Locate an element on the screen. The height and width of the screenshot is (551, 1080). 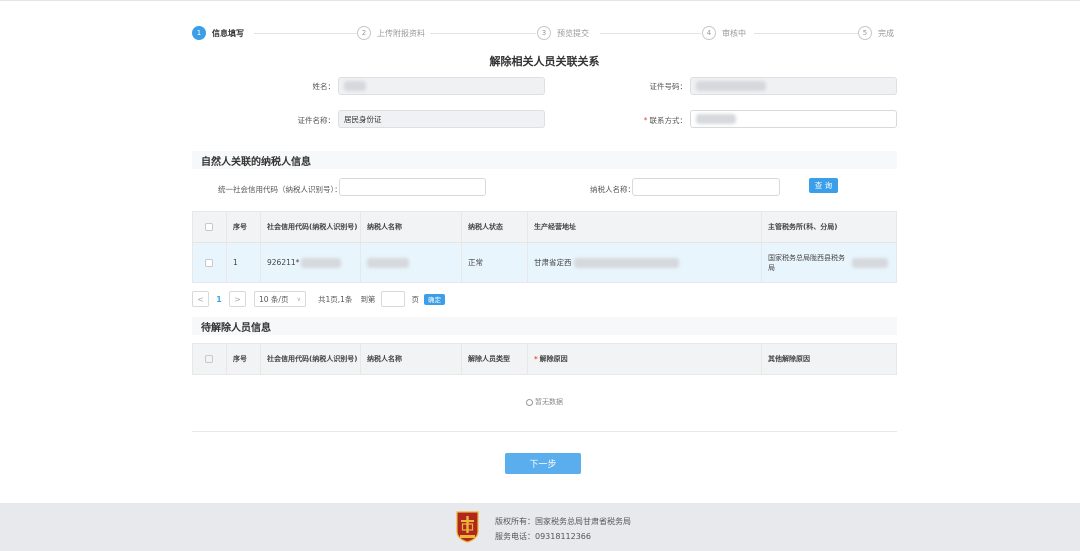
contact-label-text: 联系方式： is located at coordinates (668, 120).